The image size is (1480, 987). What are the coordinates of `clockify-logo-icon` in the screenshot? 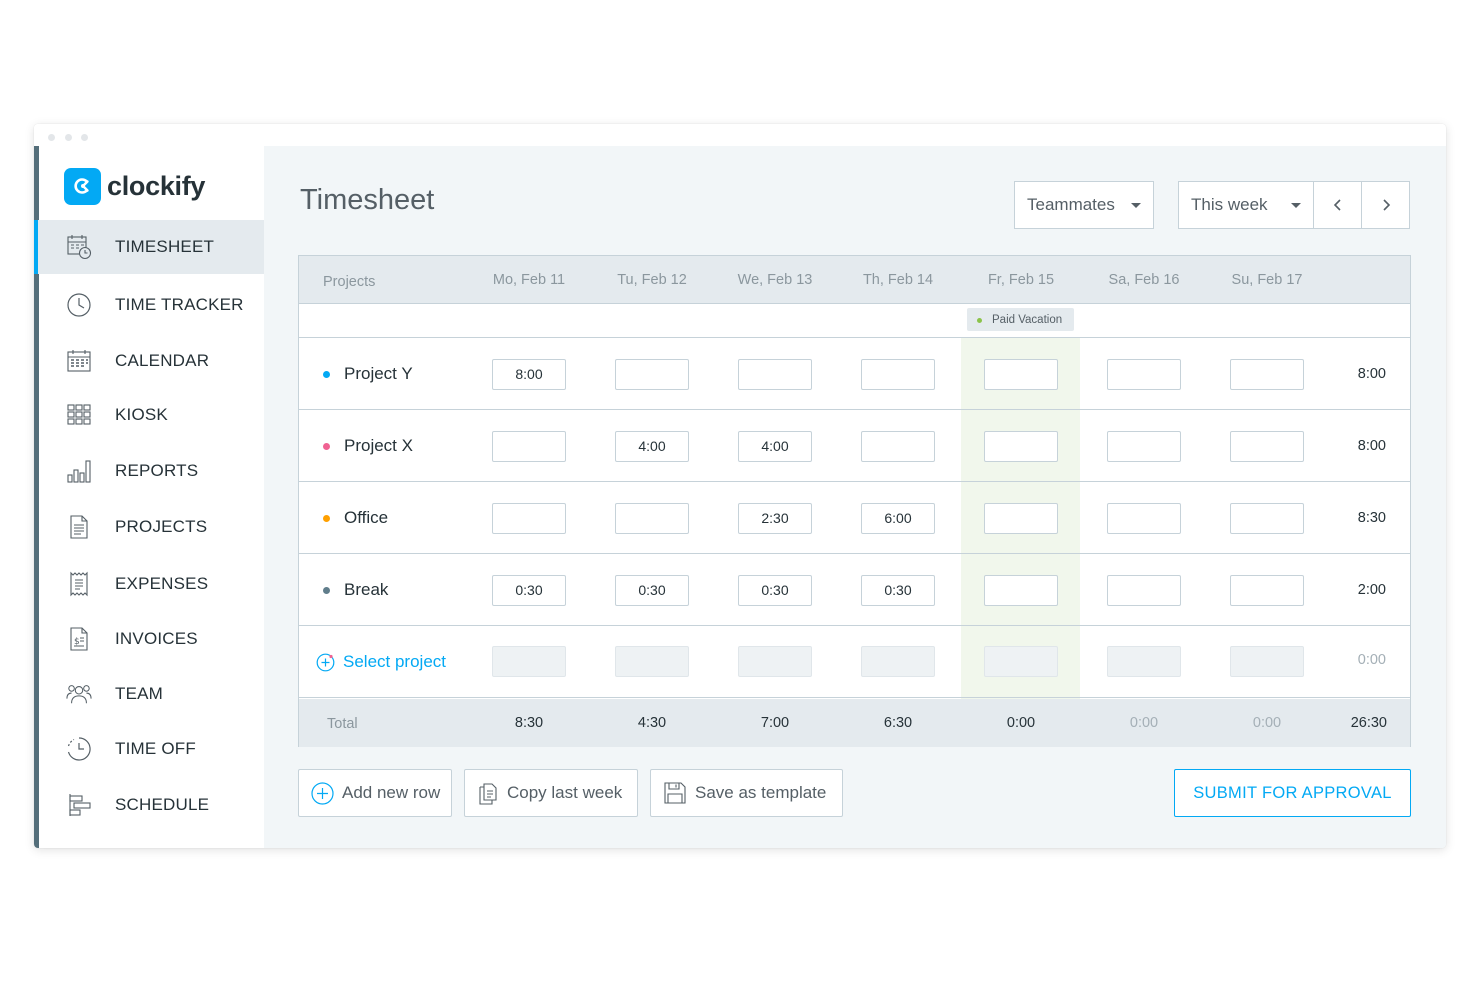 It's located at (82, 186).